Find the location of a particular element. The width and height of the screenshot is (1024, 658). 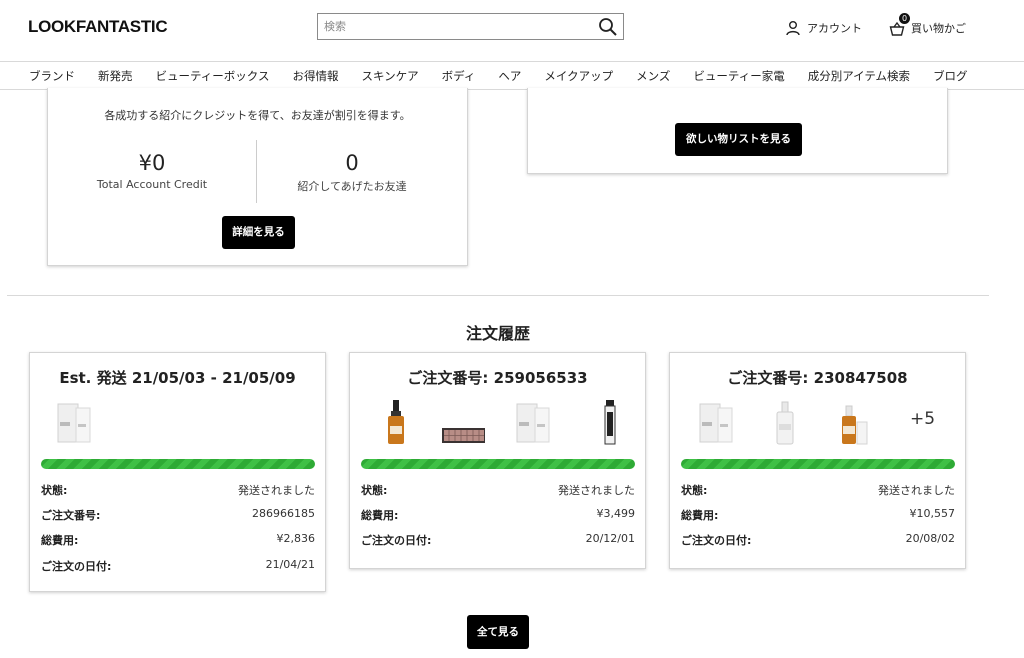

wishlist-card: 欲しい物リストを見る is located at coordinates (737, 131).